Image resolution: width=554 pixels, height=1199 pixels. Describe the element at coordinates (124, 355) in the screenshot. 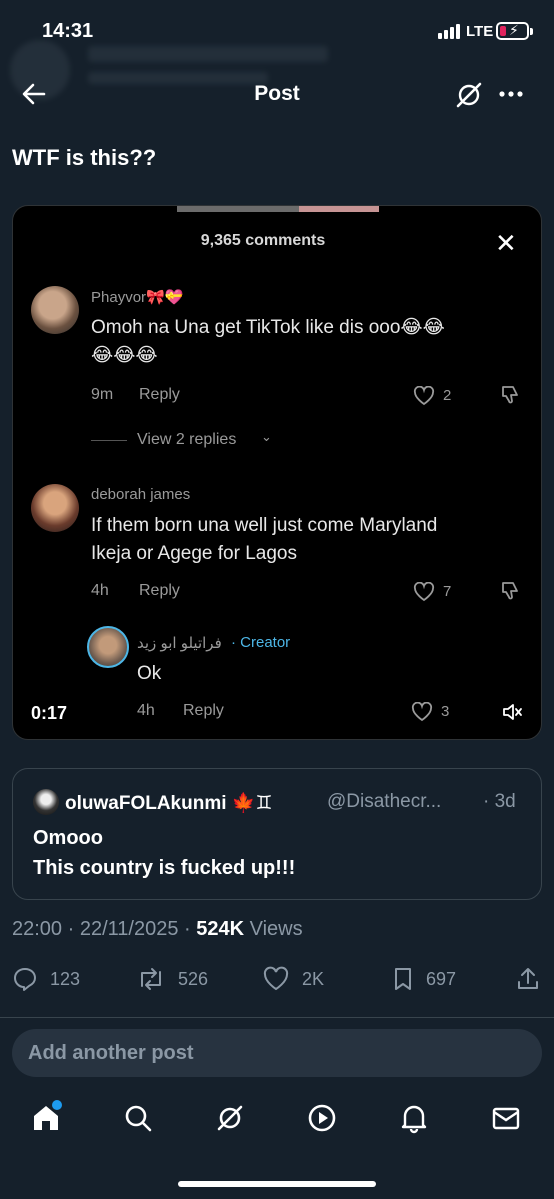

I see `comment-text: 😂😂😂` at that location.